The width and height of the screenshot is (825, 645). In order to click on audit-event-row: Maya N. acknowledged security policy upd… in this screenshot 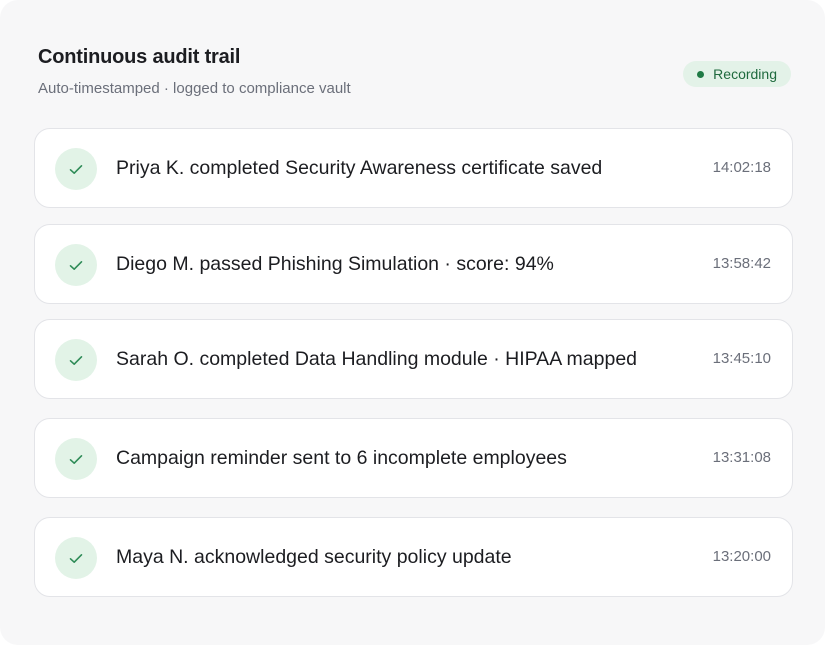, I will do `click(413, 557)`.